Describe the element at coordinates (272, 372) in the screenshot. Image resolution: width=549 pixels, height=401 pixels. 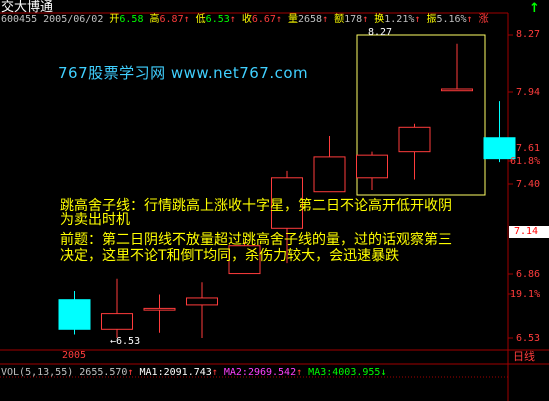
I see `ma2-value: 2969.542` at that location.